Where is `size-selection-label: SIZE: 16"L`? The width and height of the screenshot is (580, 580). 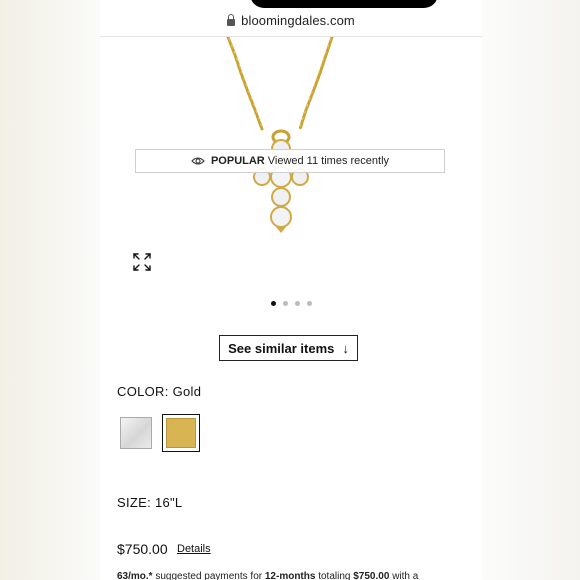
size-selection-label: SIZE: 16"L is located at coordinates (149, 502).